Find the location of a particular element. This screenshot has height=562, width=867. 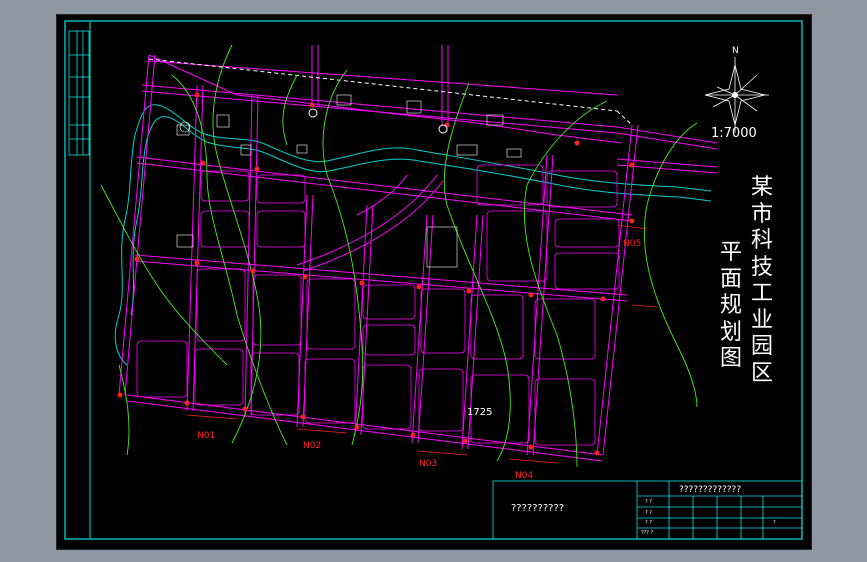

title-char: 划 is located at coordinates (730, 332).